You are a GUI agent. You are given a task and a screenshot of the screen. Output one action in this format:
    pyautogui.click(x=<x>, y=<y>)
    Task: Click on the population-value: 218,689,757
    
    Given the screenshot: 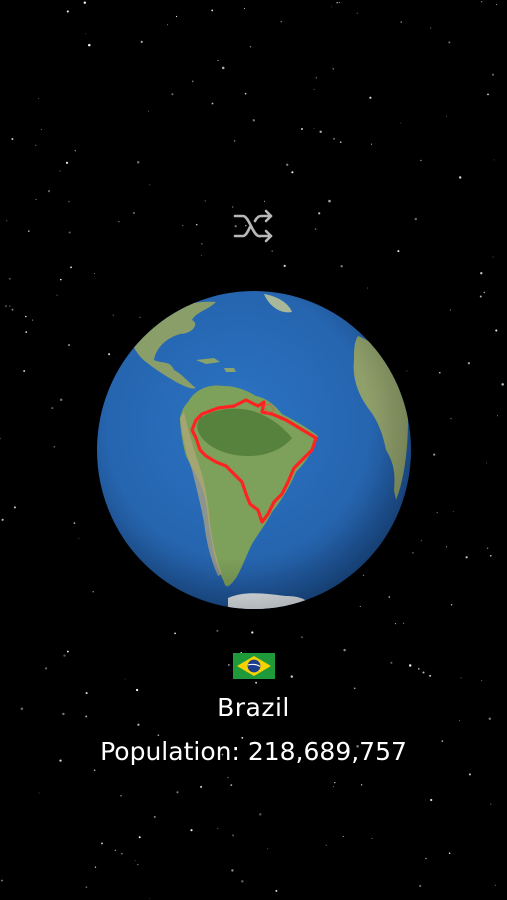 What is the action you would take?
    pyautogui.click(x=327, y=751)
    